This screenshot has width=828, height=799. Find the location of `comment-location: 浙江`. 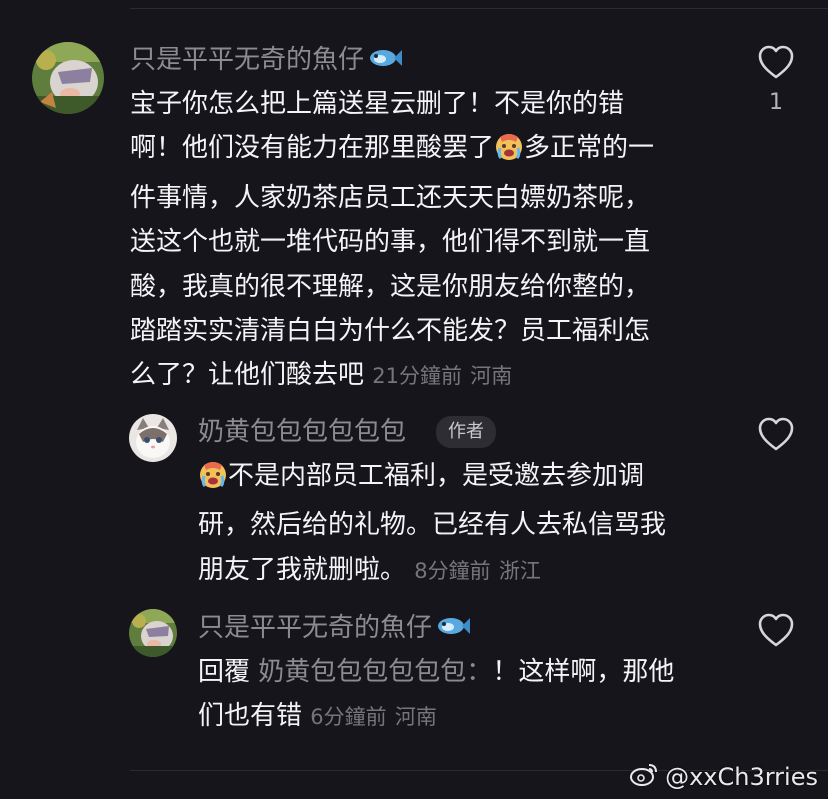

comment-location: 浙江 is located at coordinates (519, 570).